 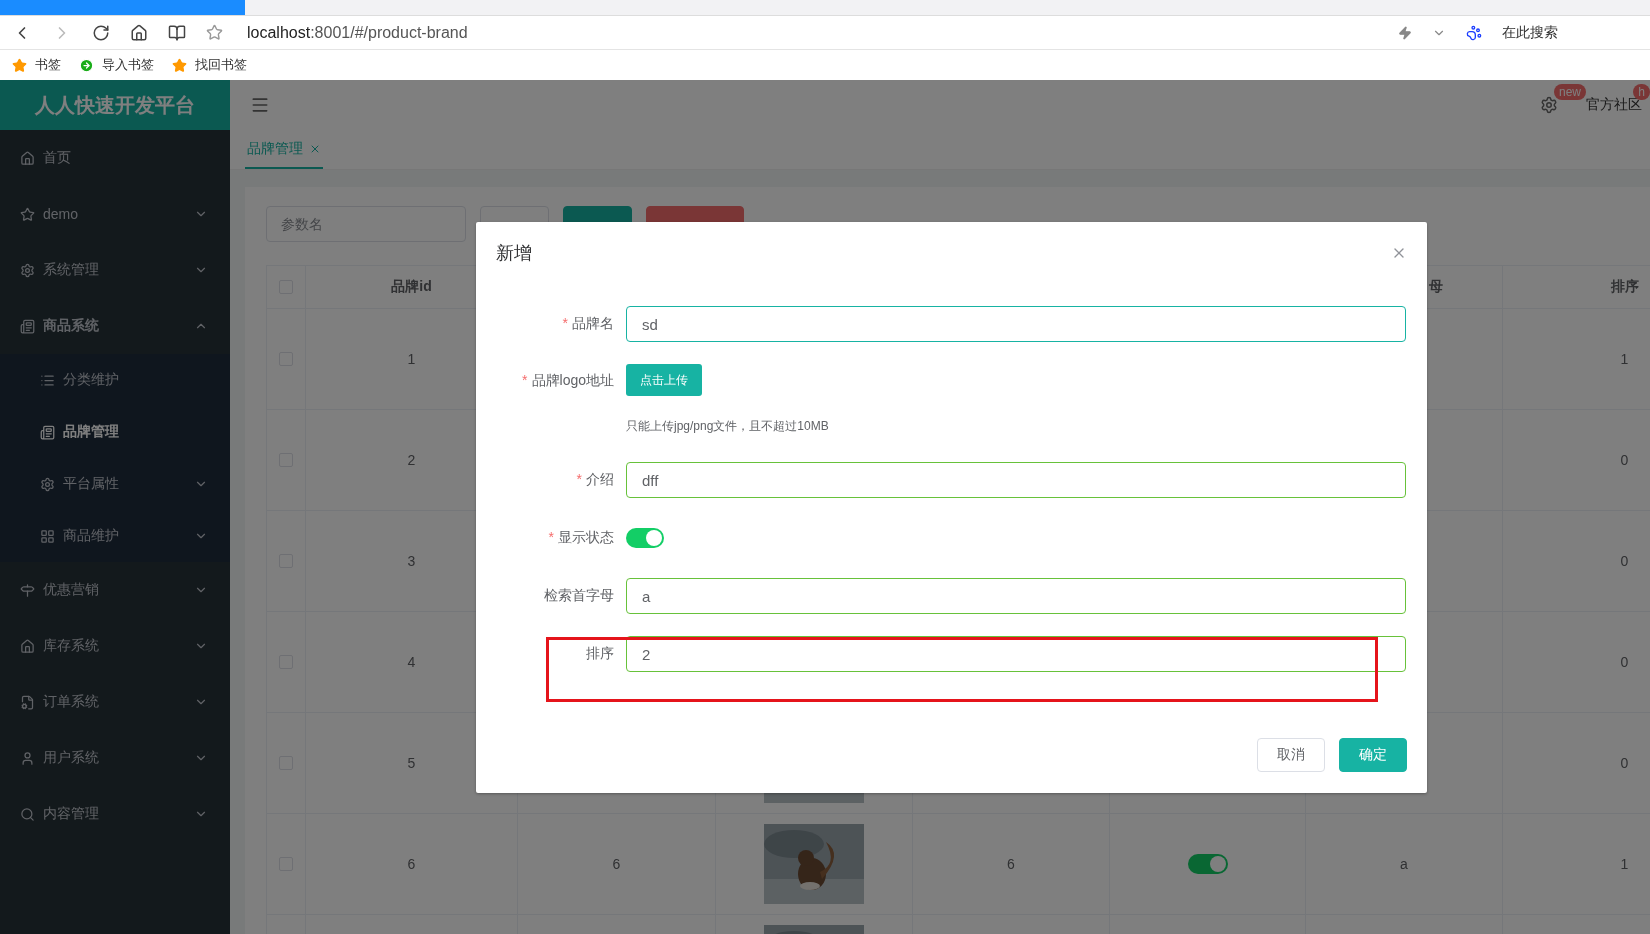 What do you see at coordinates (115, 590) in the screenshot?
I see `sidebar-item: 优惠营销` at bounding box center [115, 590].